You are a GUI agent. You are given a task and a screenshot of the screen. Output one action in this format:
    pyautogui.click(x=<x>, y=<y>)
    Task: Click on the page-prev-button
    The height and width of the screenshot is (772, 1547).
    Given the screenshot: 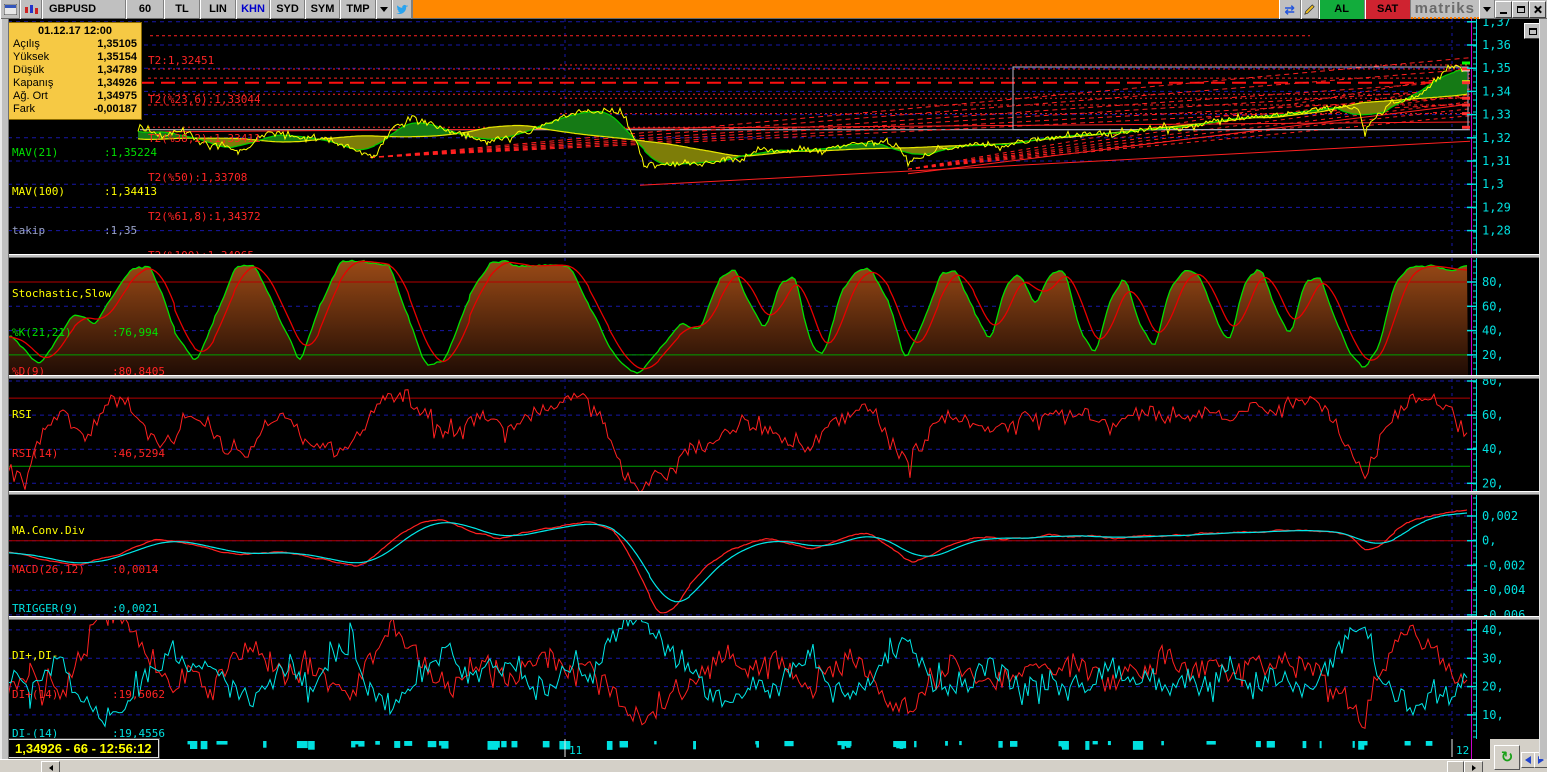 What is the action you would take?
    pyautogui.click(x=1528, y=760)
    